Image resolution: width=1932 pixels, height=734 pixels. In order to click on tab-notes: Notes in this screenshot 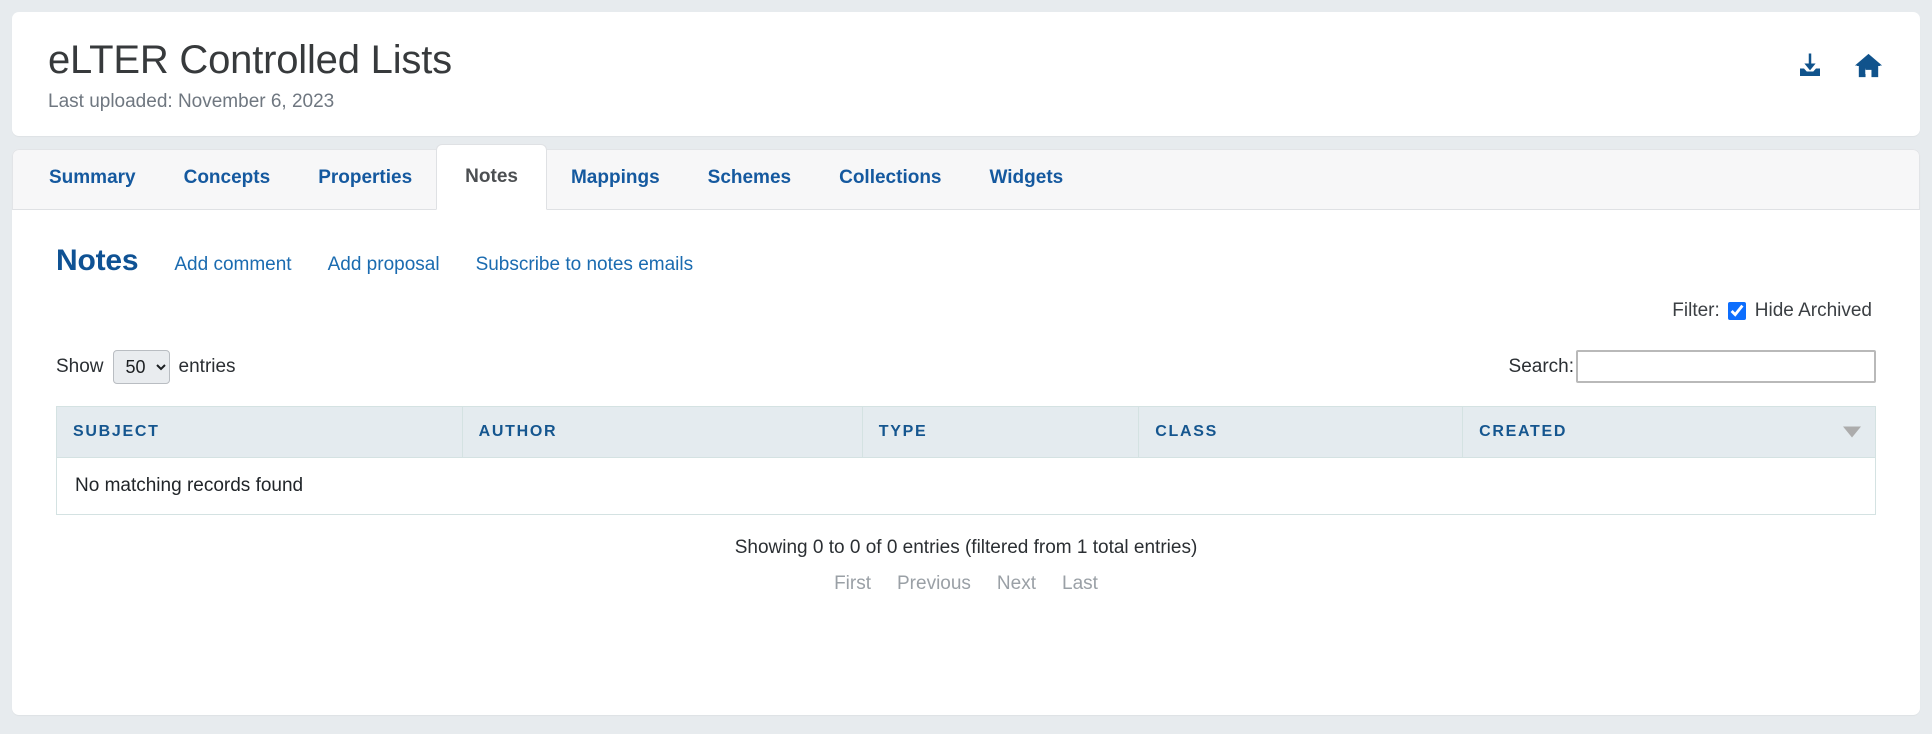, I will do `click(491, 176)`.